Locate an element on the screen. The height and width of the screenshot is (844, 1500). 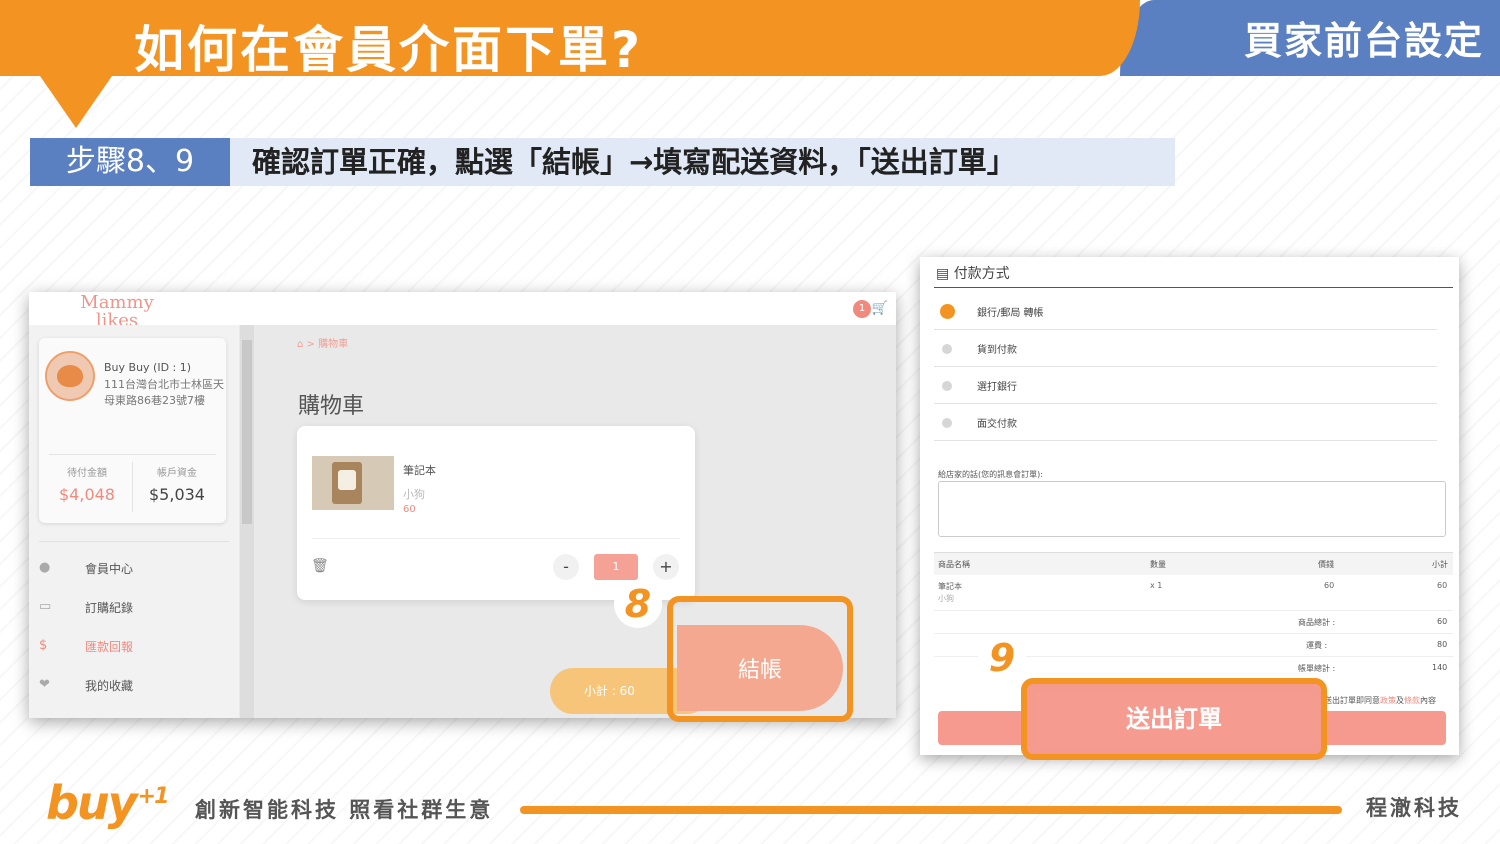
profile-divider is located at coordinates (132, 454).